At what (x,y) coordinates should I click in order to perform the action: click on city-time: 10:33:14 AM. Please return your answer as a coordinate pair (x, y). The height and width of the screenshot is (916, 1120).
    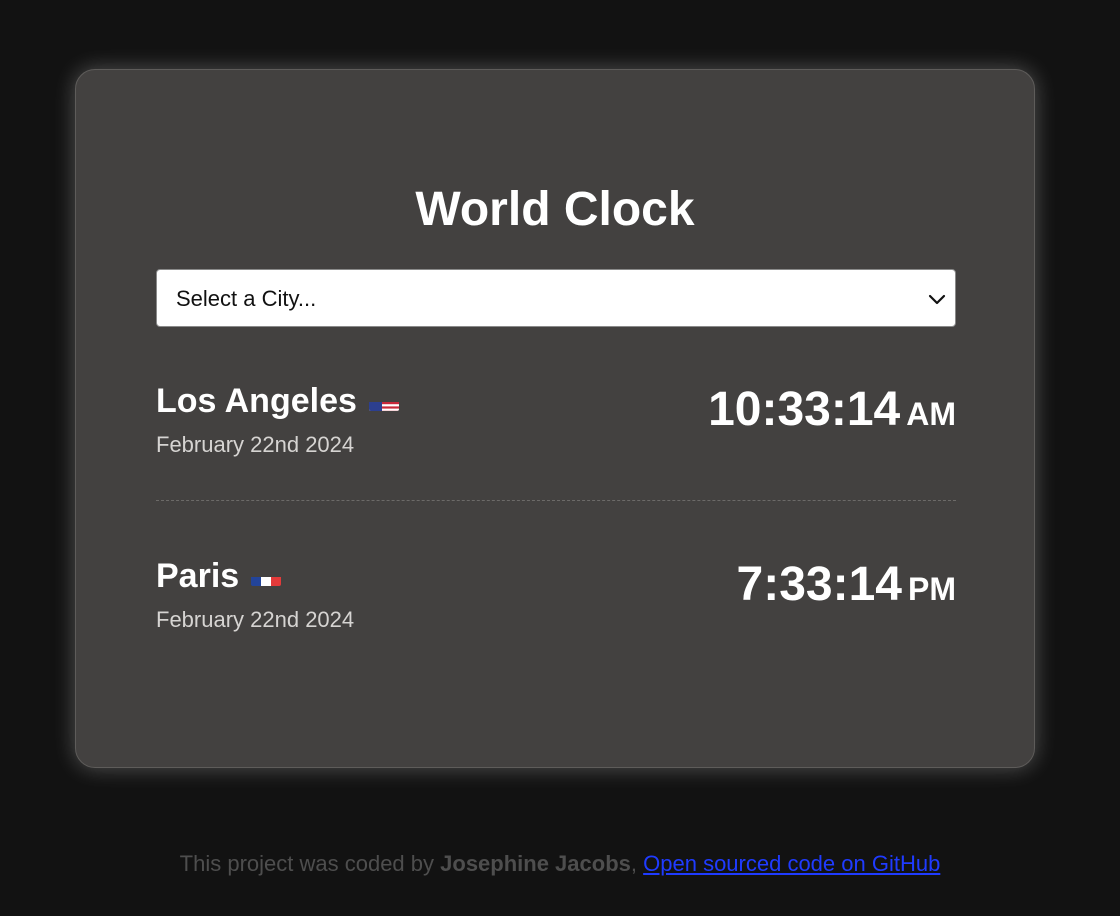
    Looking at the image, I should click on (832, 412).